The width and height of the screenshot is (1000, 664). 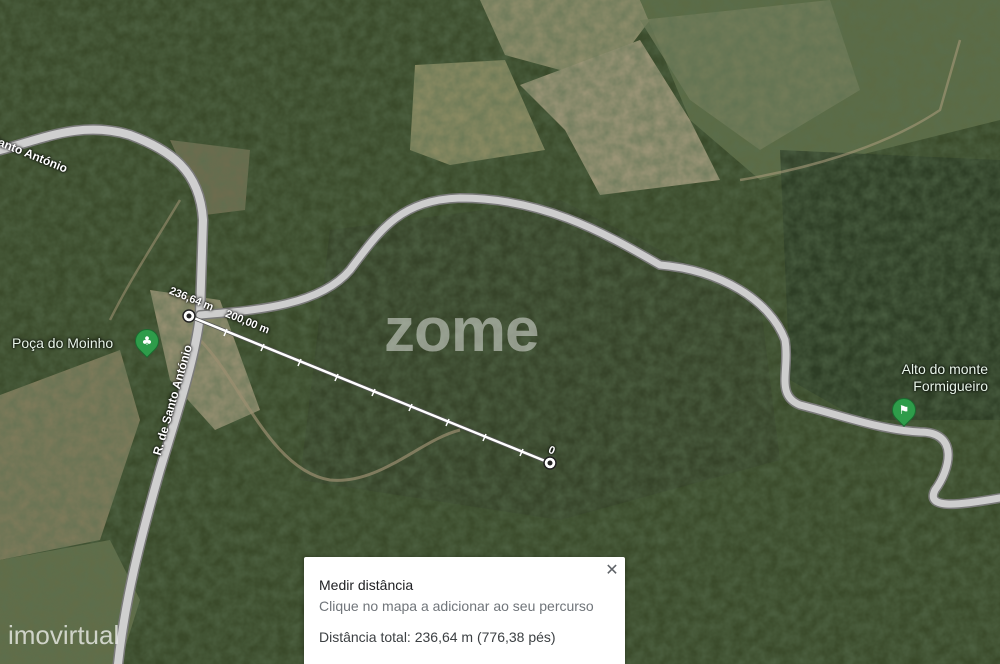 I want to click on panel-title: Medir distância, so click(x=366, y=585).